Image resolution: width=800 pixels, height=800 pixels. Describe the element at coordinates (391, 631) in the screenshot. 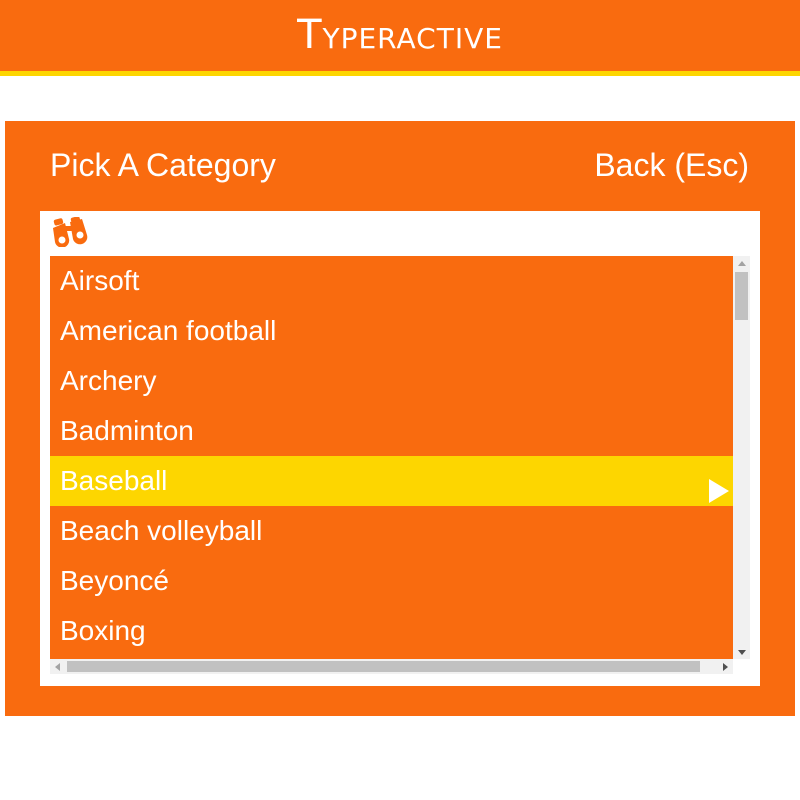

I see `list-item: Boxing` at that location.